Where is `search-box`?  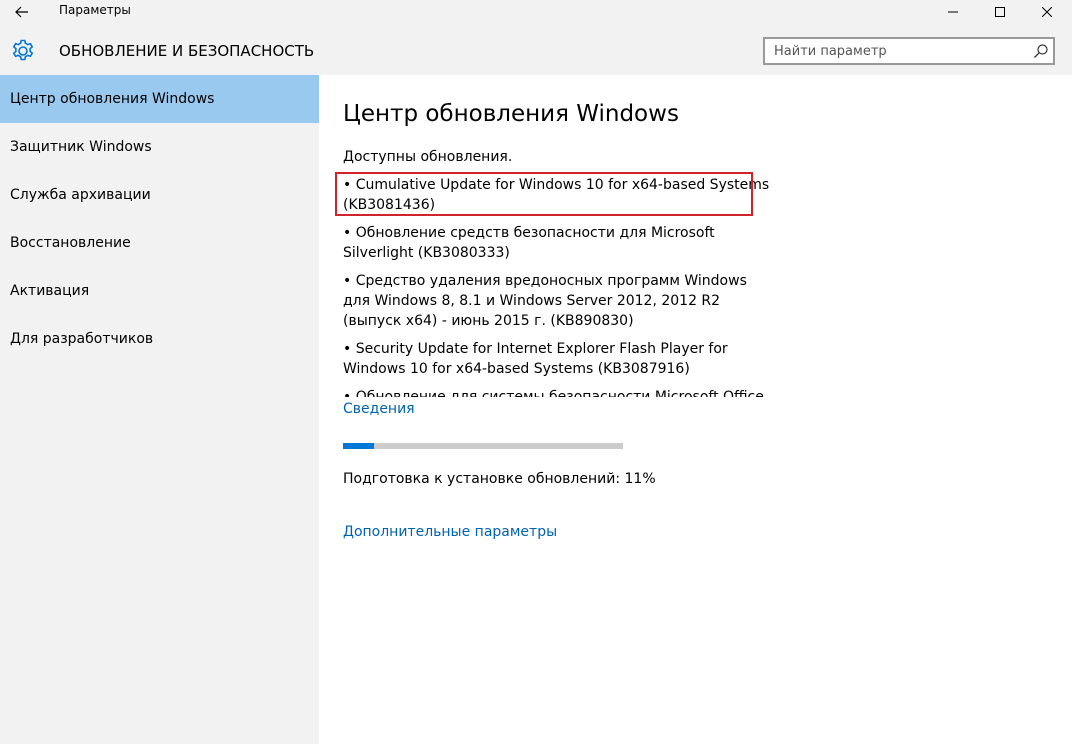
search-box is located at coordinates (909, 51).